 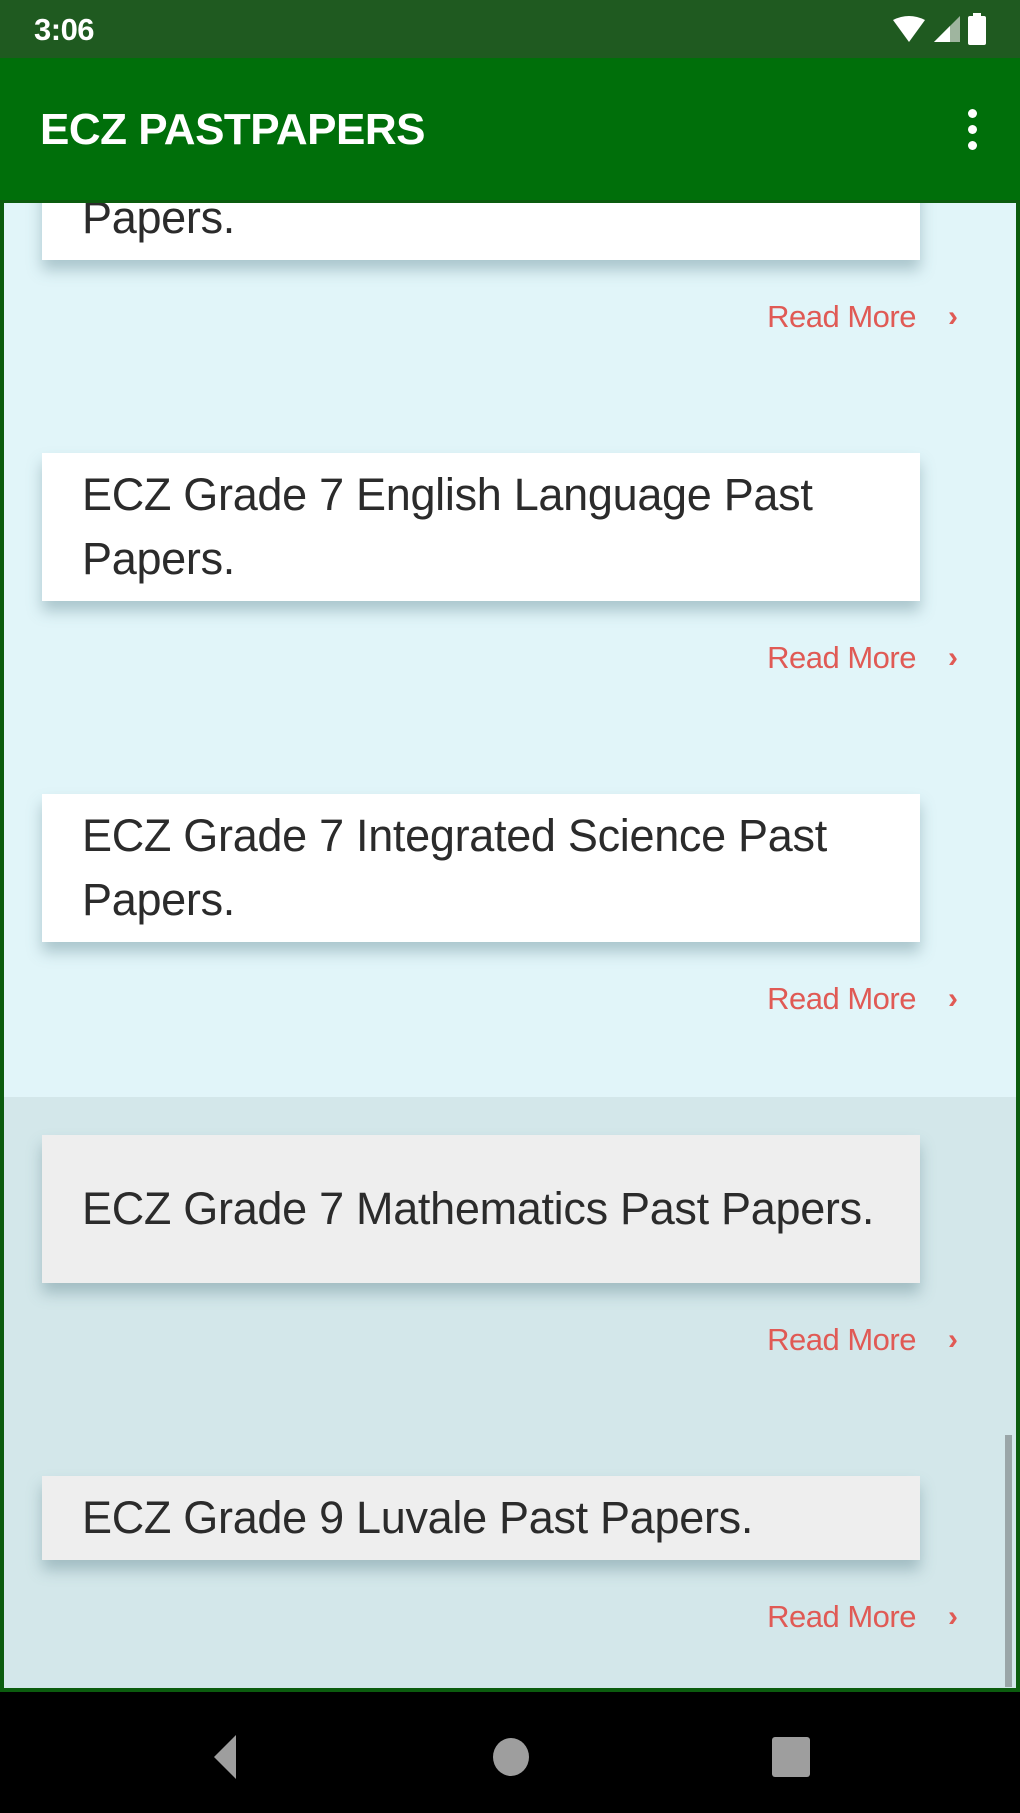 I want to click on back-icon, so click(x=225, y=1757).